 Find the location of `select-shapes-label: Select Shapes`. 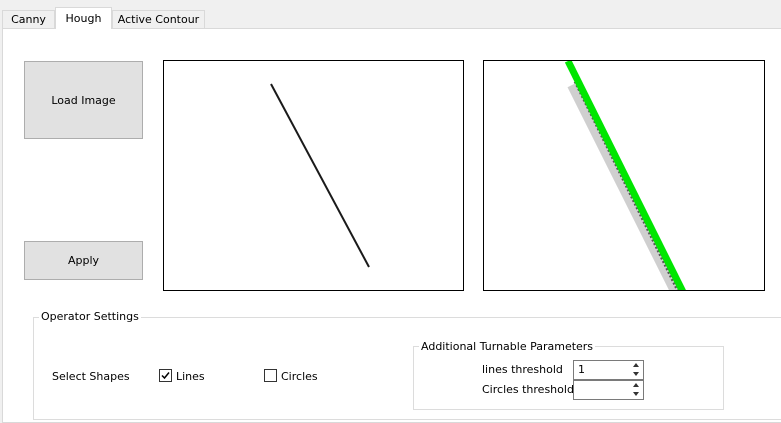

select-shapes-label: Select Shapes is located at coordinates (91, 376).